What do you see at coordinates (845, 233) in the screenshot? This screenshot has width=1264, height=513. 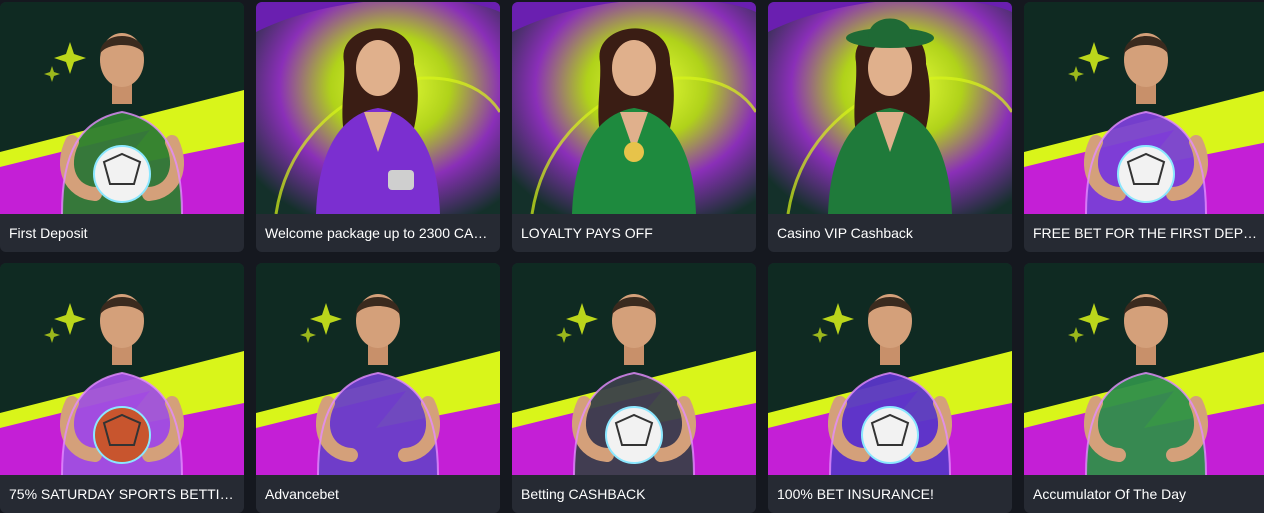 I see `promo-title: Casino VIP Cashback` at bounding box center [845, 233].